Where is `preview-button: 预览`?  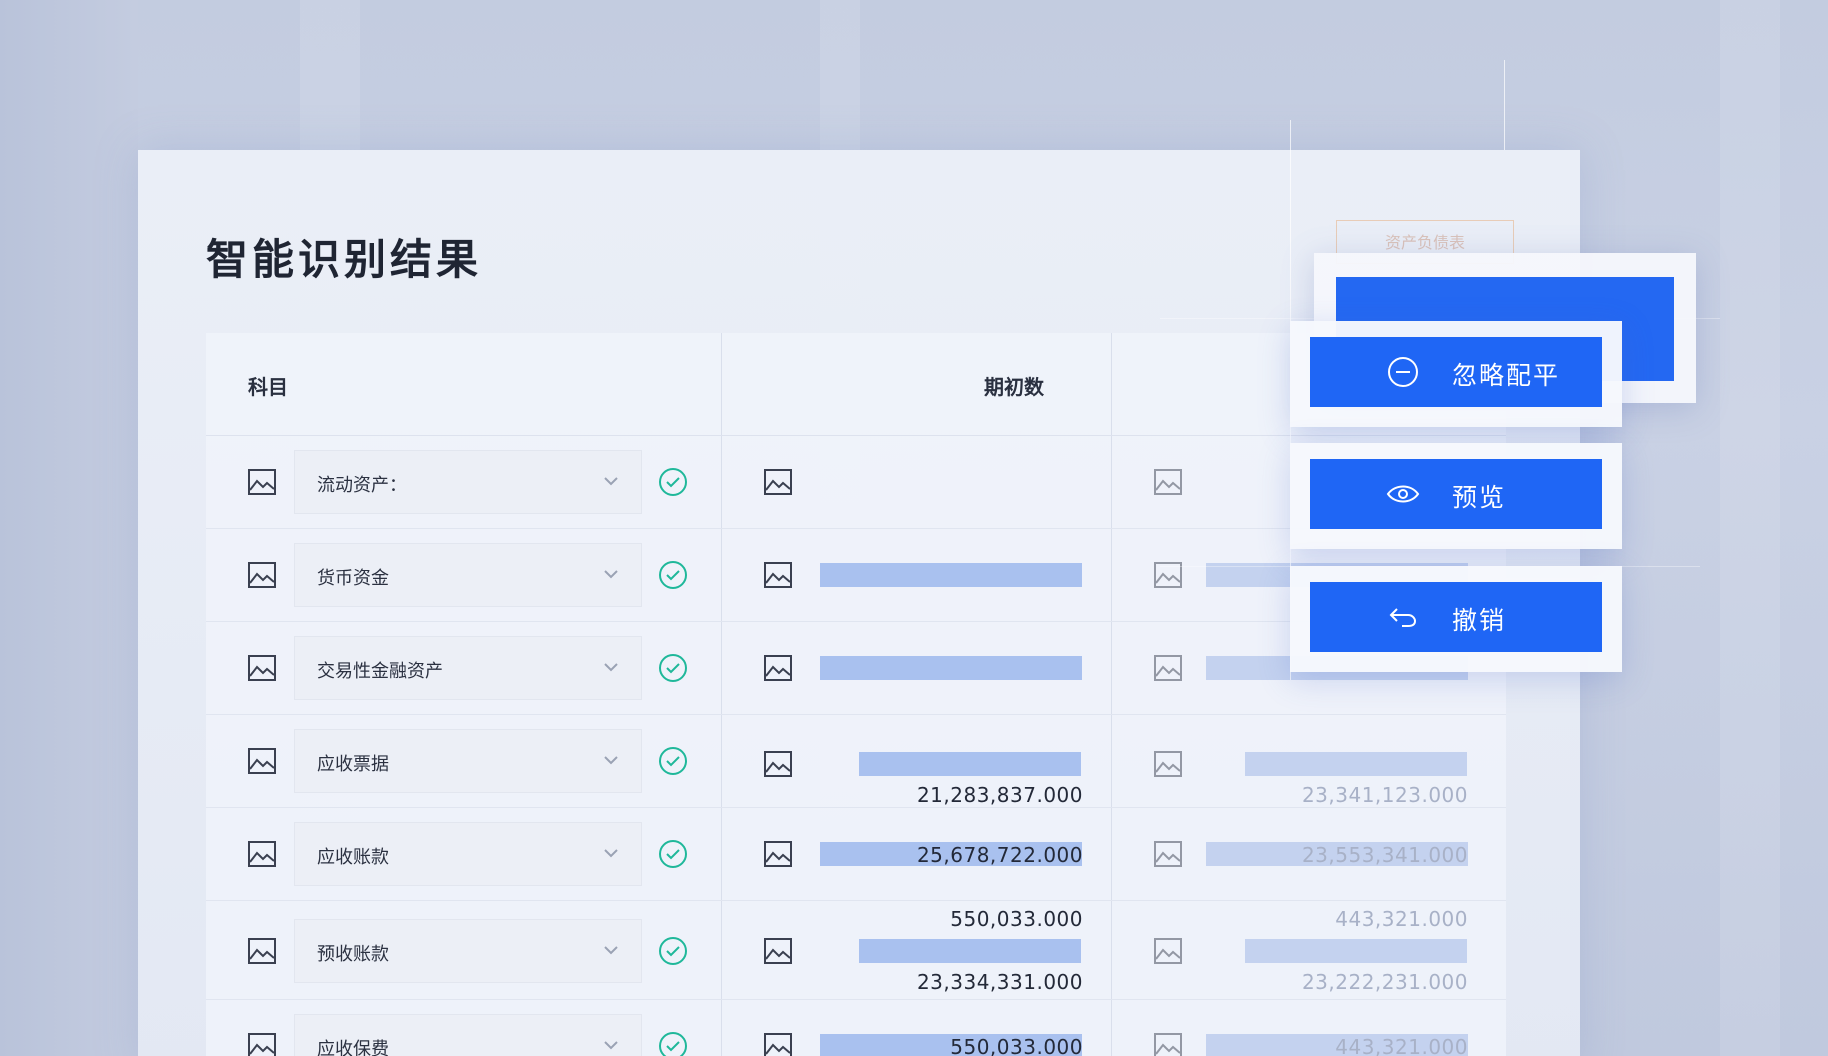 preview-button: 预览 is located at coordinates (1456, 494).